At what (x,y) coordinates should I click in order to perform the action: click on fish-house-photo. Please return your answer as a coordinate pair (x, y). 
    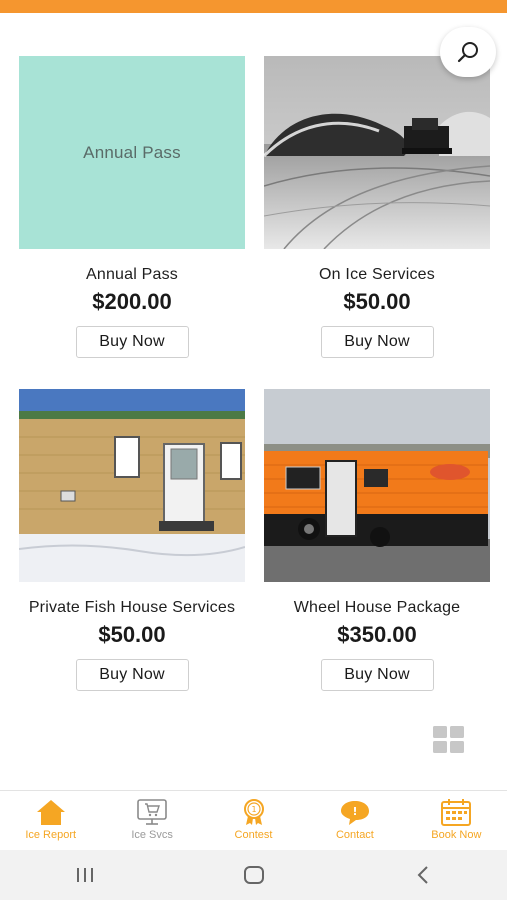
    Looking at the image, I should click on (132, 485).